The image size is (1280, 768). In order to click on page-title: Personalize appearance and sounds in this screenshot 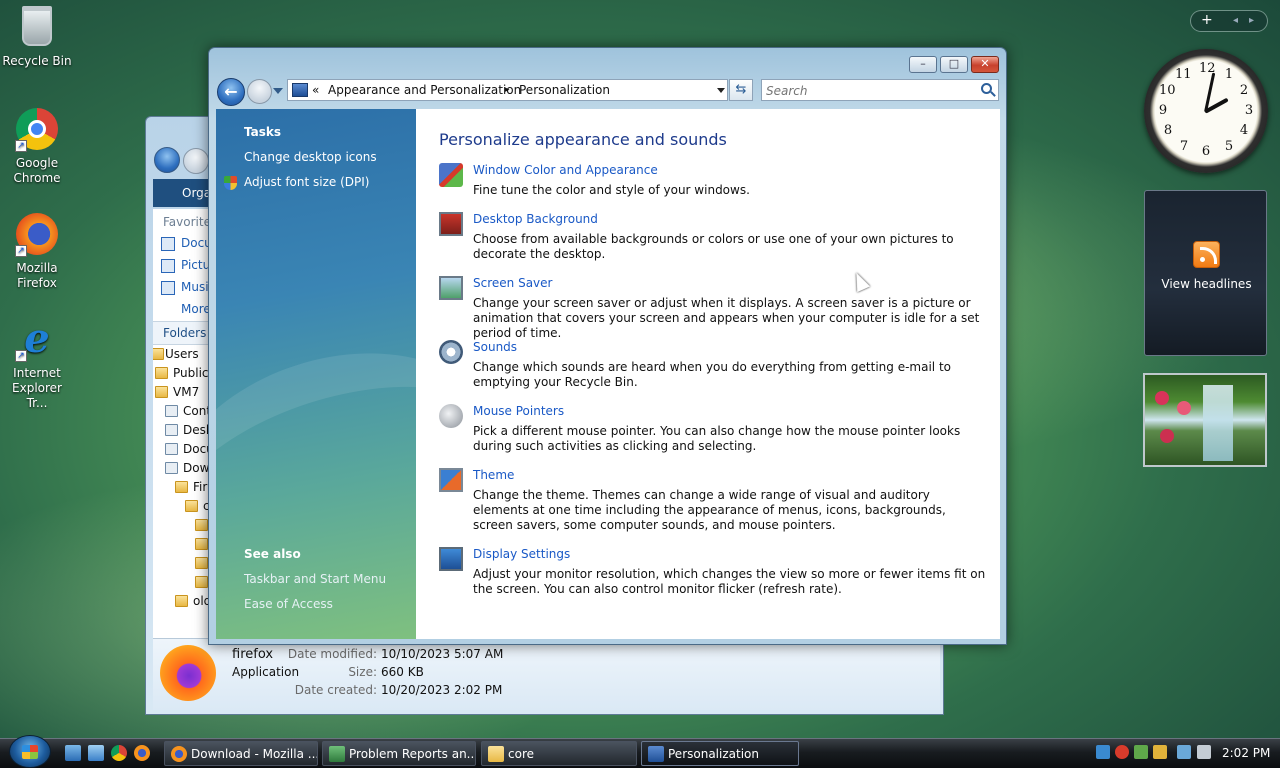, I will do `click(583, 139)`.